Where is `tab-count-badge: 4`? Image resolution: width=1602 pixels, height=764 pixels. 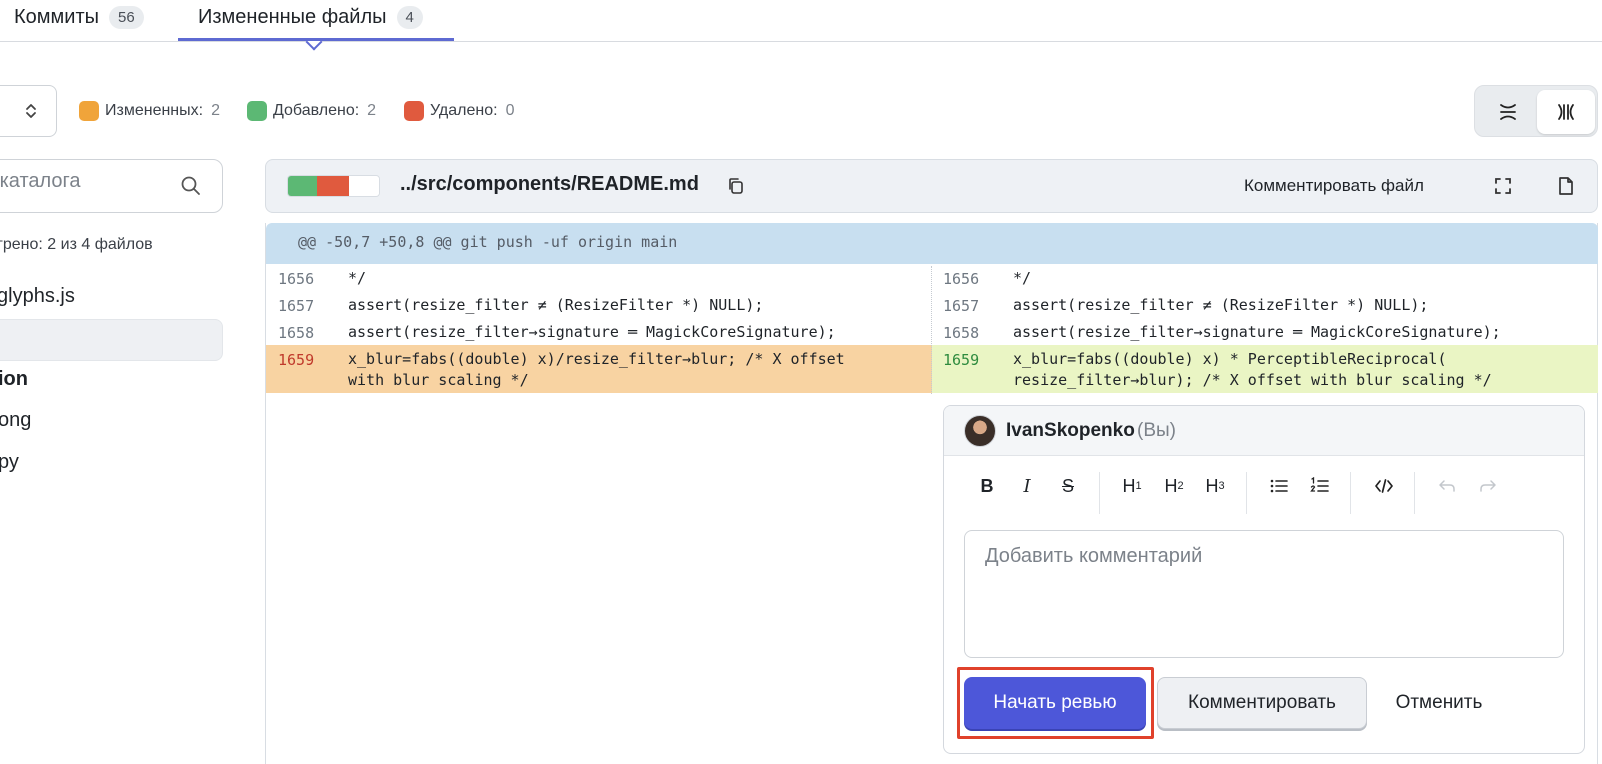 tab-count-badge: 4 is located at coordinates (409, 17).